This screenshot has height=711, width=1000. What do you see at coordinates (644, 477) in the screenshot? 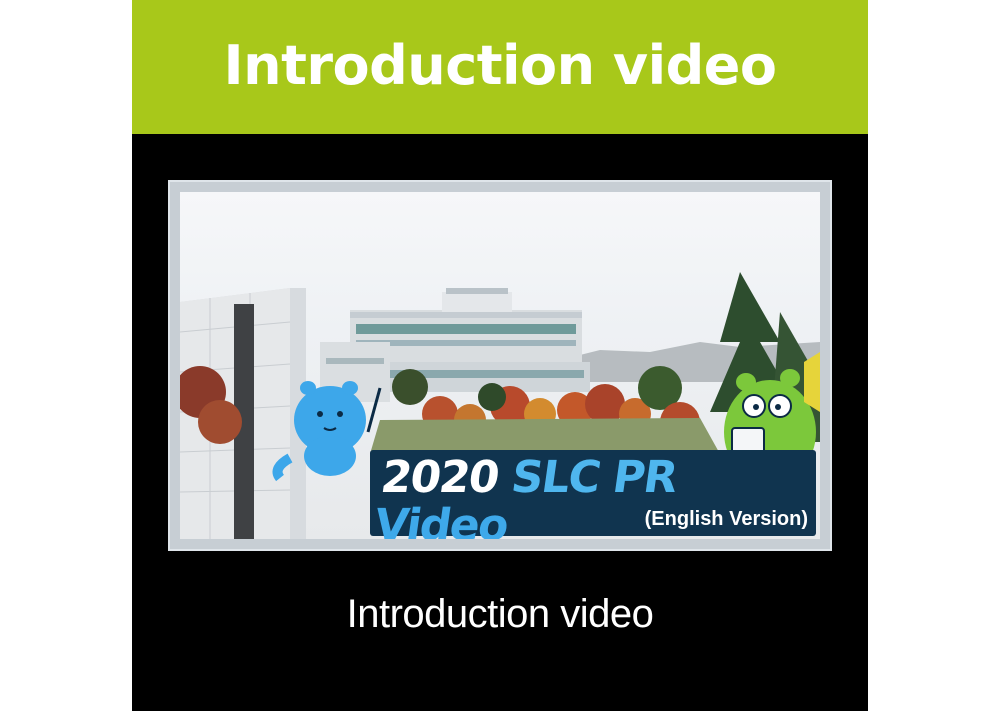
I see `title-pr: PR` at bounding box center [644, 477].